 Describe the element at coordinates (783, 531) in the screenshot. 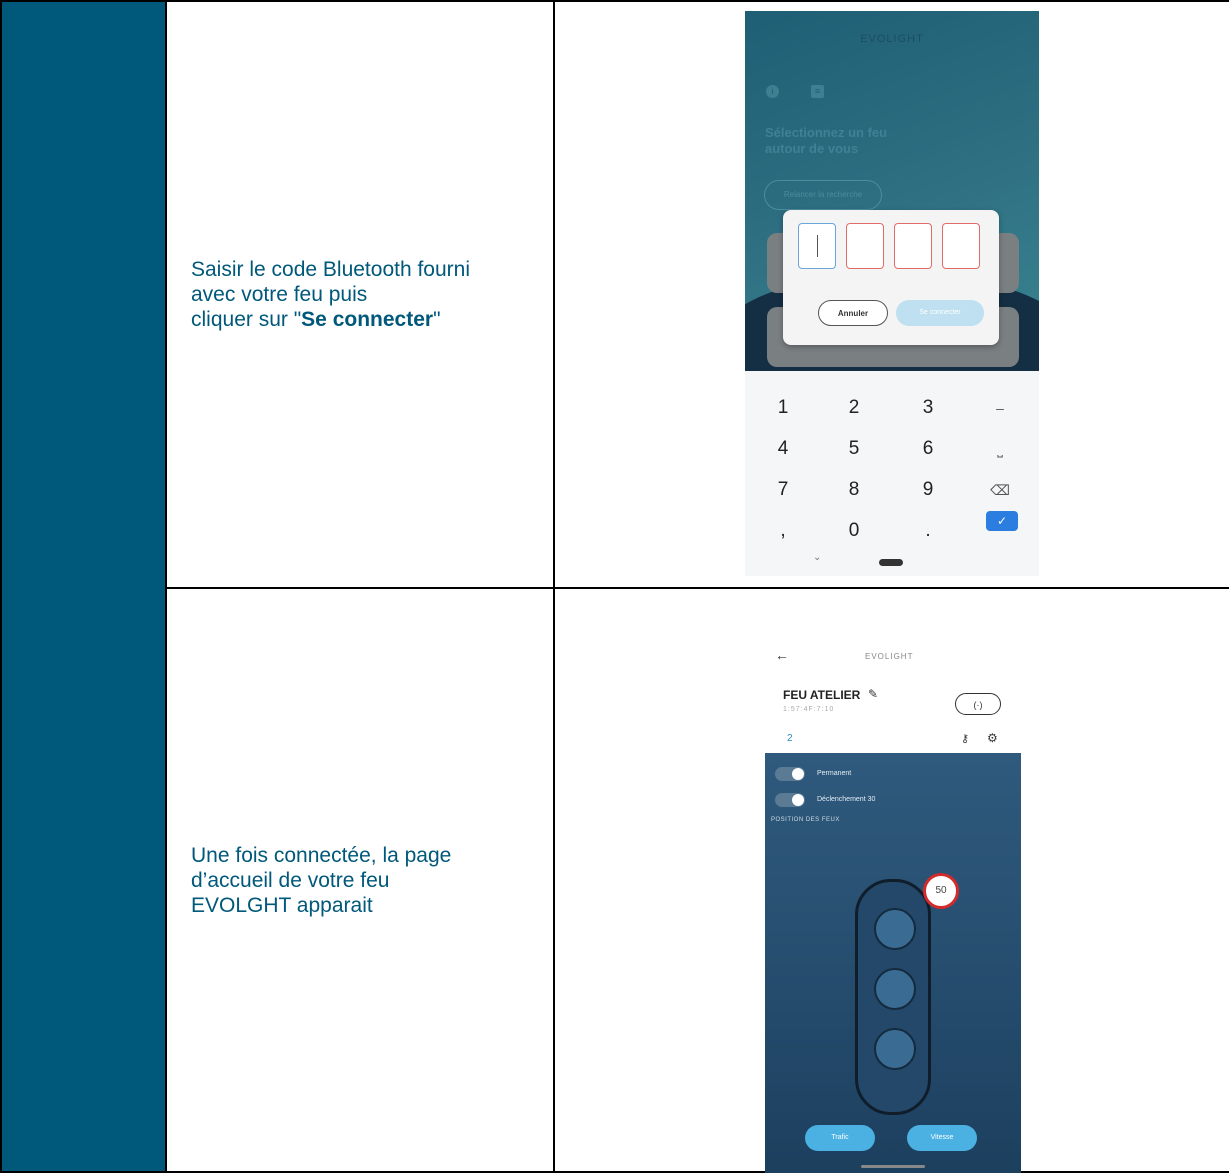

I see `key-comma: ,` at that location.